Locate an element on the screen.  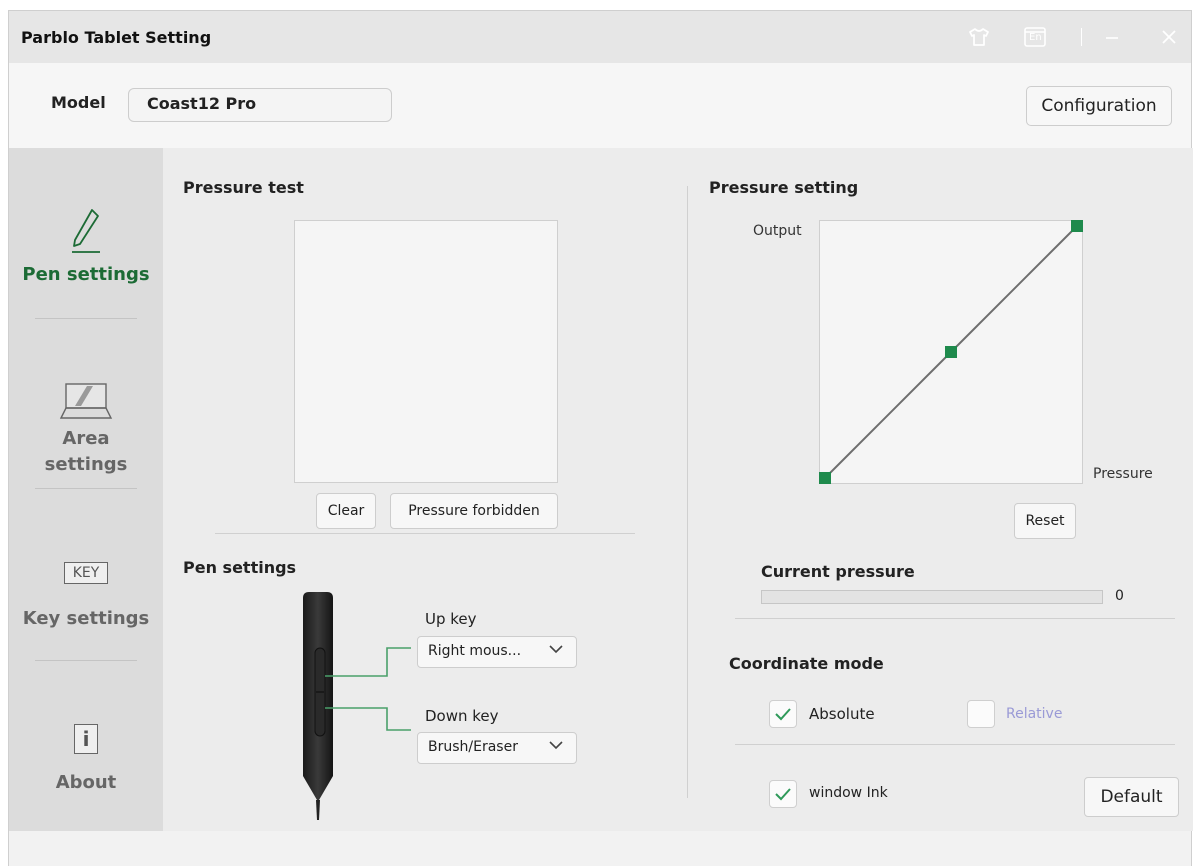
skin-icon is located at coordinates (979, 37).